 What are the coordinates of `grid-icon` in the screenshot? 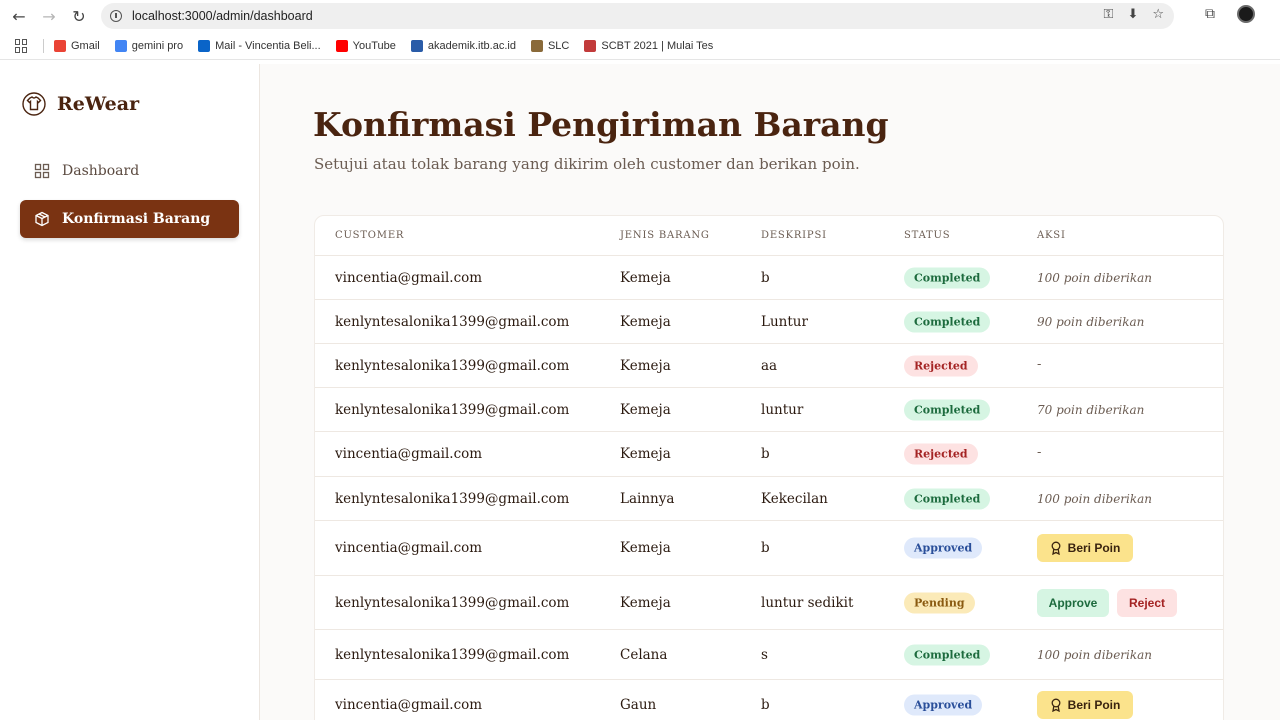 It's located at (42, 171).